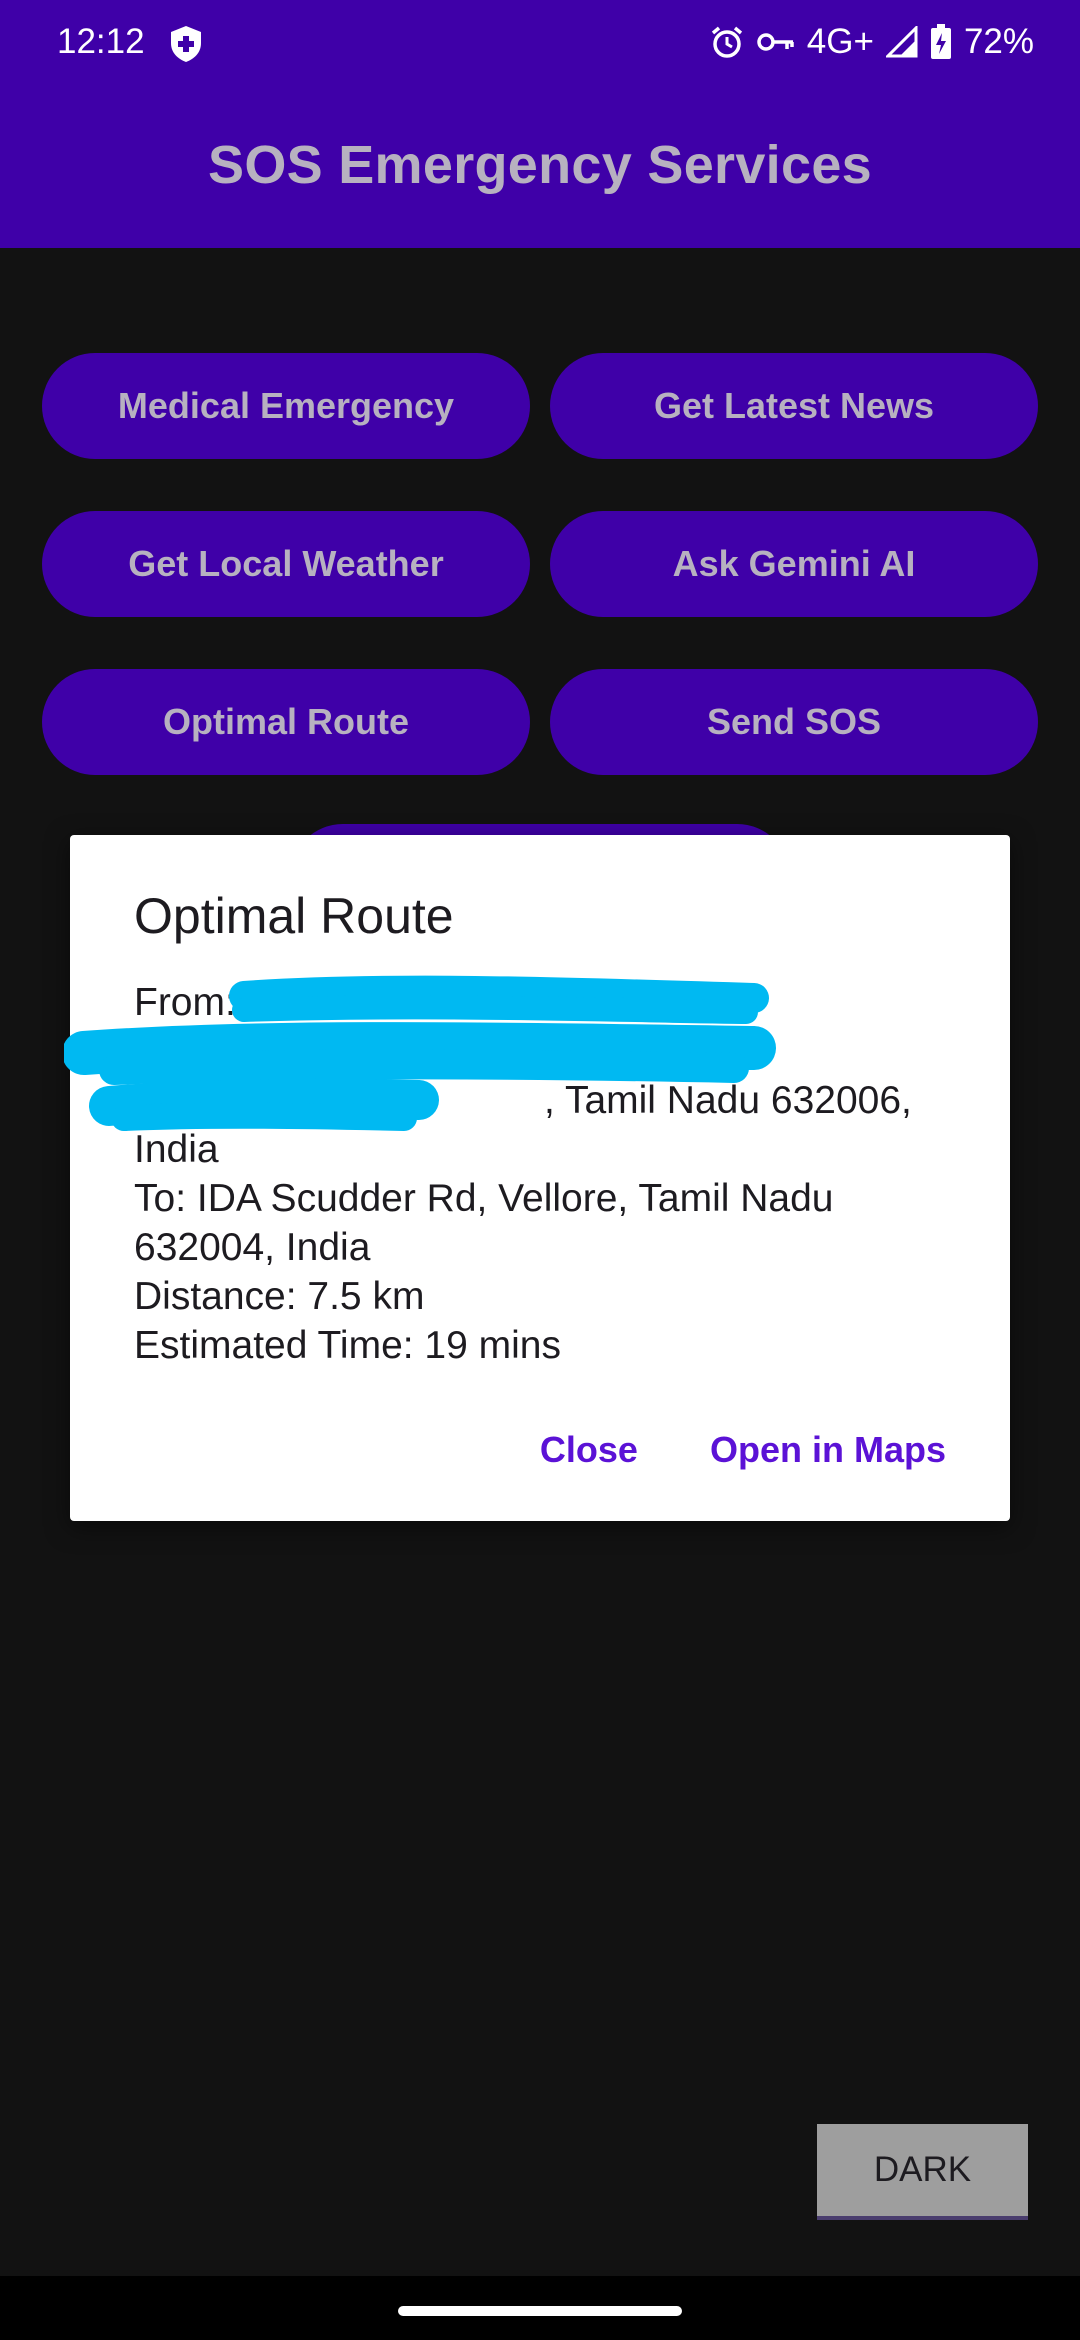 This screenshot has width=1080, height=2340. What do you see at coordinates (286, 406) in the screenshot?
I see `medical-emergency-button: Medical Emergency` at bounding box center [286, 406].